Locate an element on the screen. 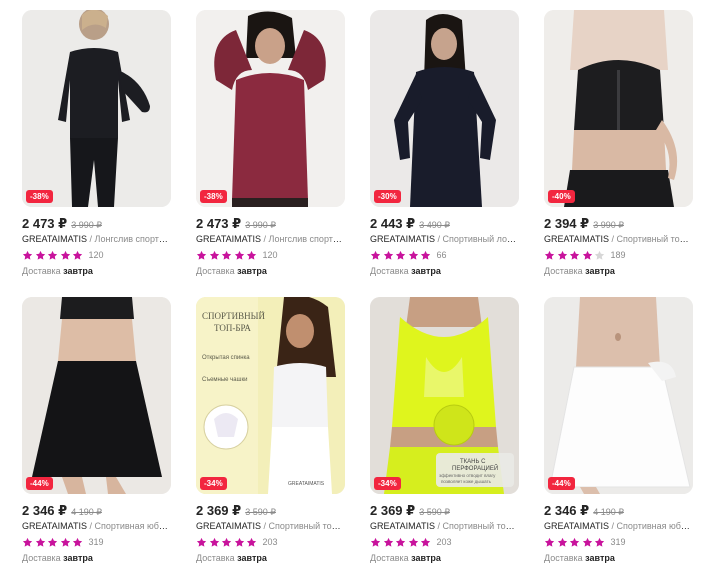 This screenshot has width=704, height=564. rating: 319 is located at coordinates (618, 542).